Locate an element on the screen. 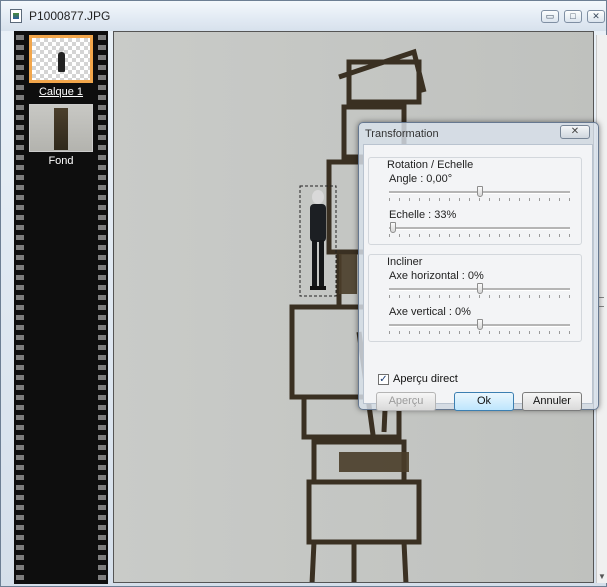 The width and height of the screenshot is (607, 587). close-window-button: ✕ is located at coordinates (596, 16).